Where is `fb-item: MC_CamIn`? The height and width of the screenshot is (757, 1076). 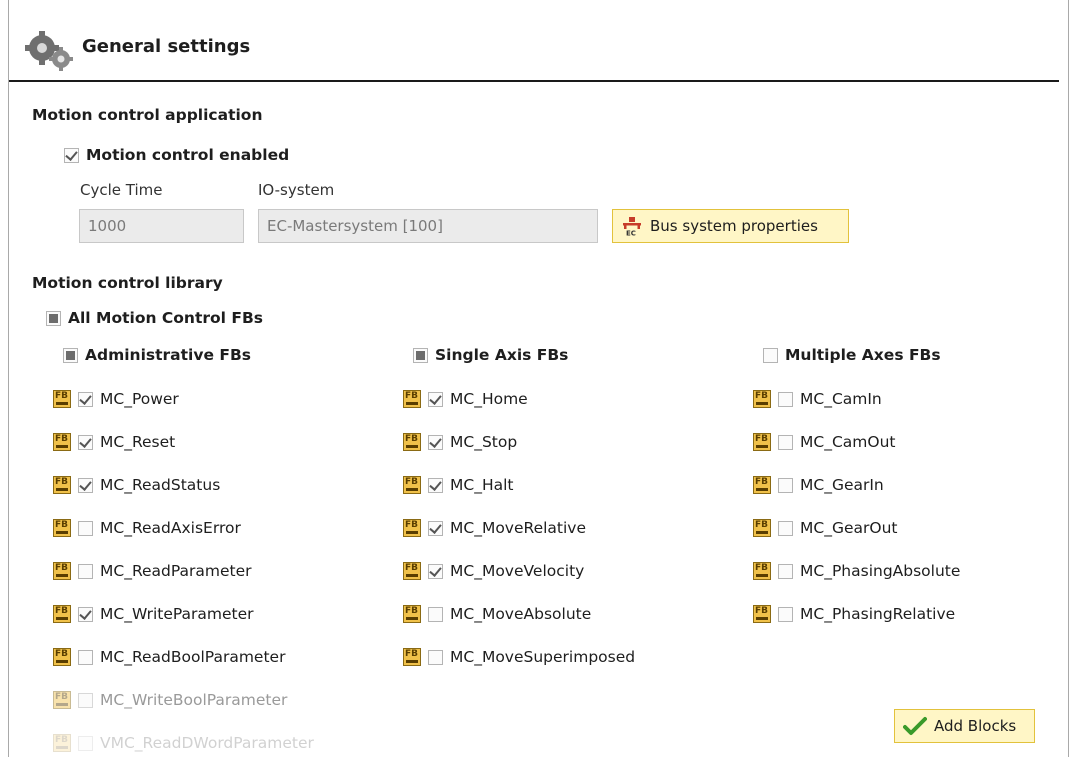
fb-item: MC_CamIn is located at coordinates (817, 399).